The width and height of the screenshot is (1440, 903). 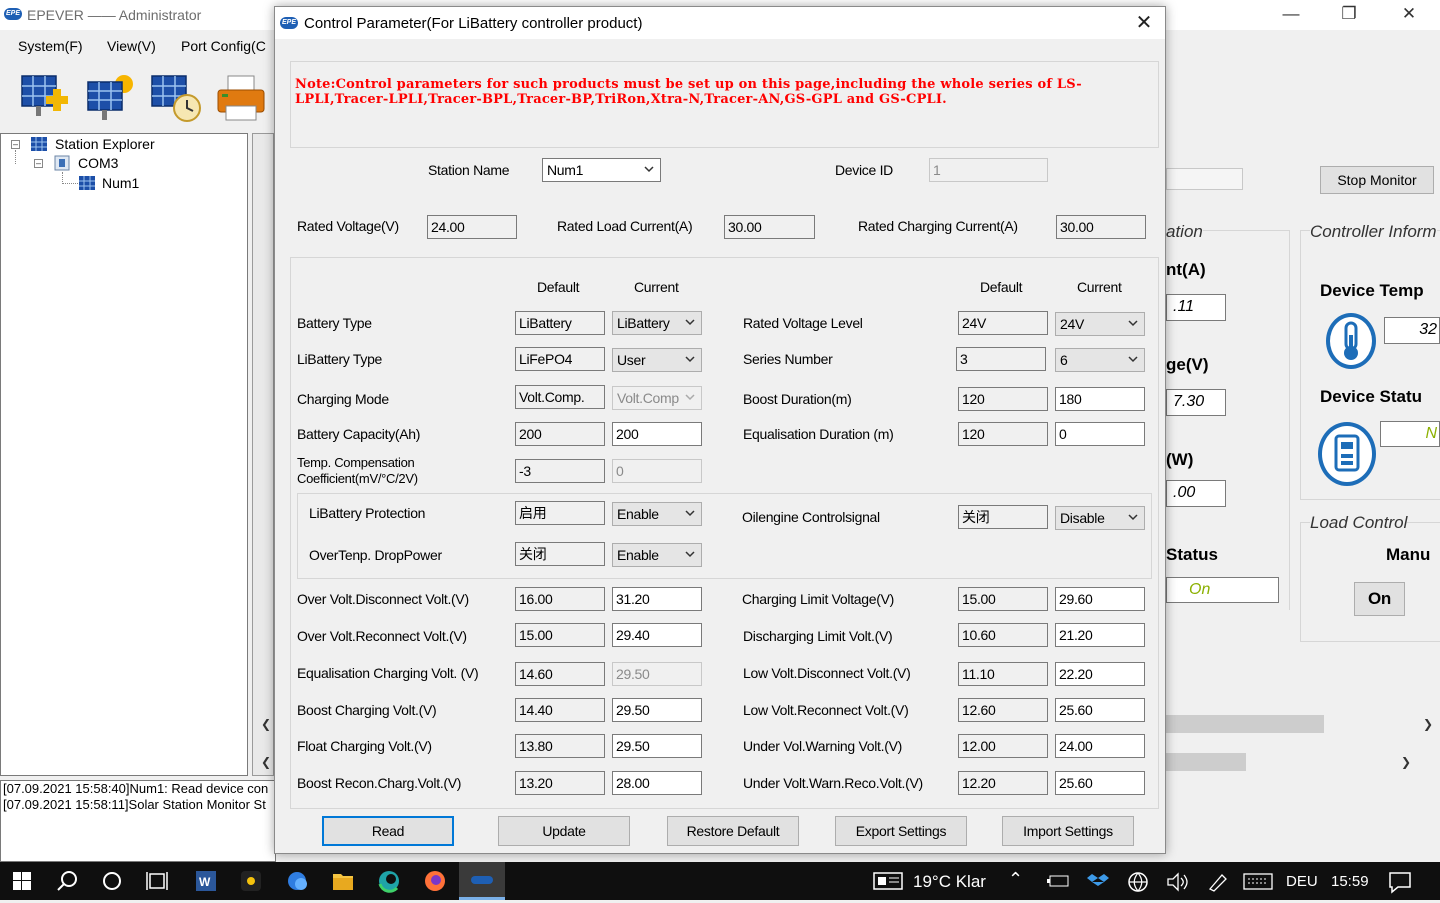 I want to click on rated-voltage-level-label: Rated Voltage Level, so click(x=803, y=323).